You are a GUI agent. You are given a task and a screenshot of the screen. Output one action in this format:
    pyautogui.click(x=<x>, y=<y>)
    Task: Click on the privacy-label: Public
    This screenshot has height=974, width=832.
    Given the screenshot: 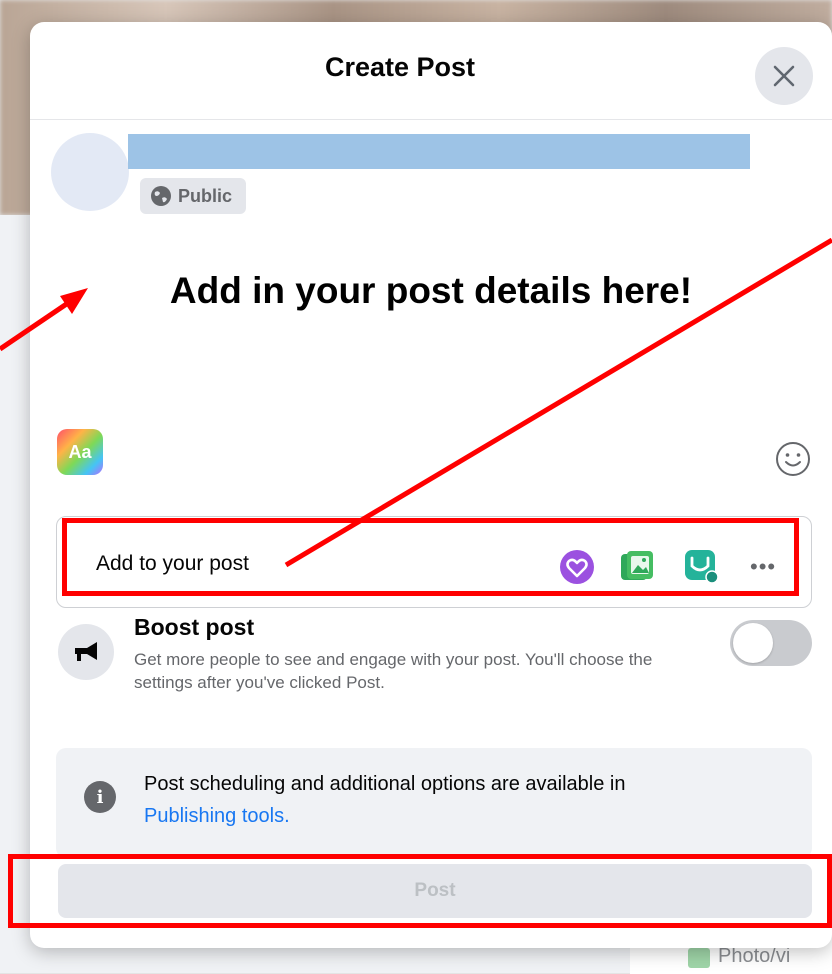 What is the action you would take?
    pyautogui.click(x=205, y=195)
    